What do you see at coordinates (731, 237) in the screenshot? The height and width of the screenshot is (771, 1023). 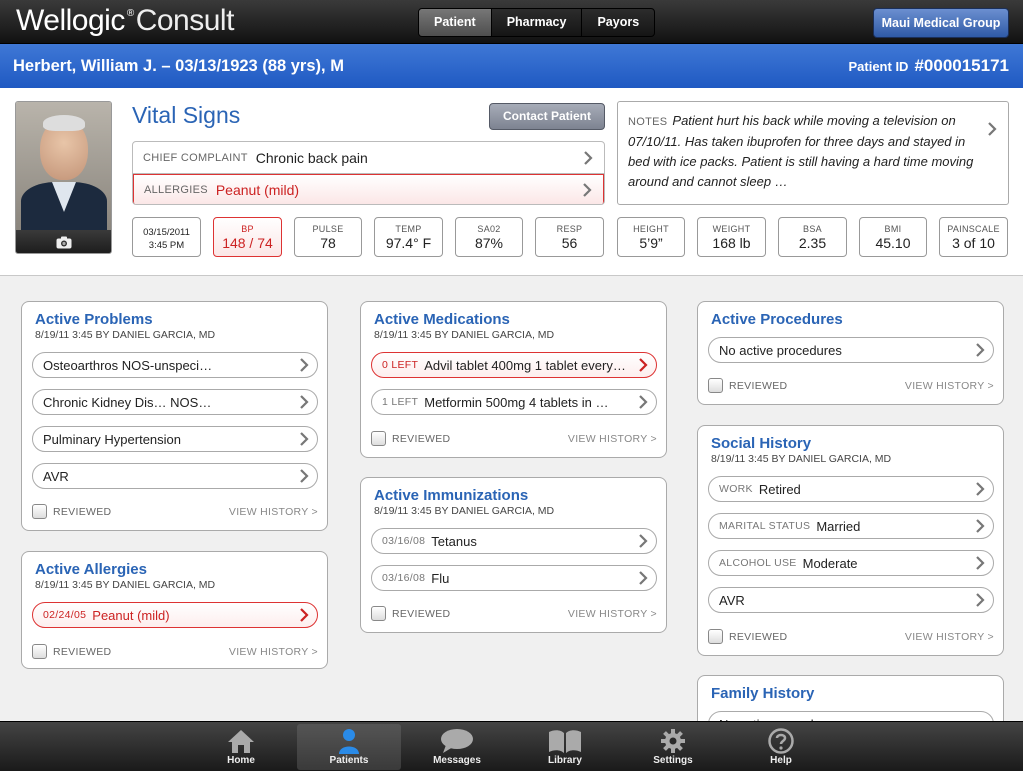 I see `vital-weight: WEIGHT 168 lb` at bounding box center [731, 237].